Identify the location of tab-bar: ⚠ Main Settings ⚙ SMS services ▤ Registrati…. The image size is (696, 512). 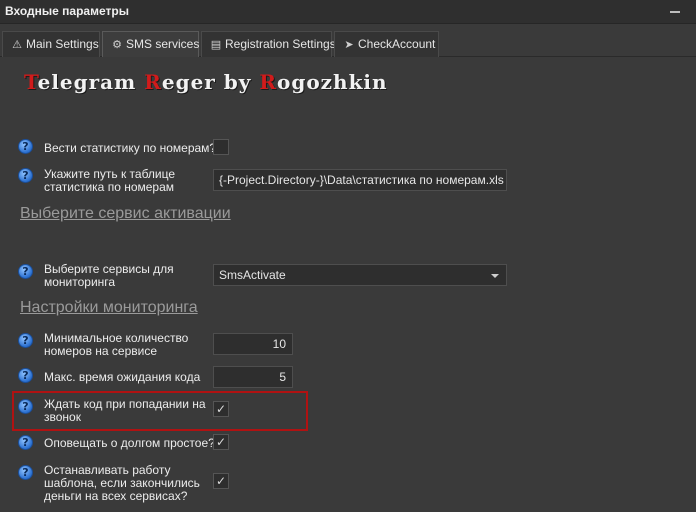
(348, 44).